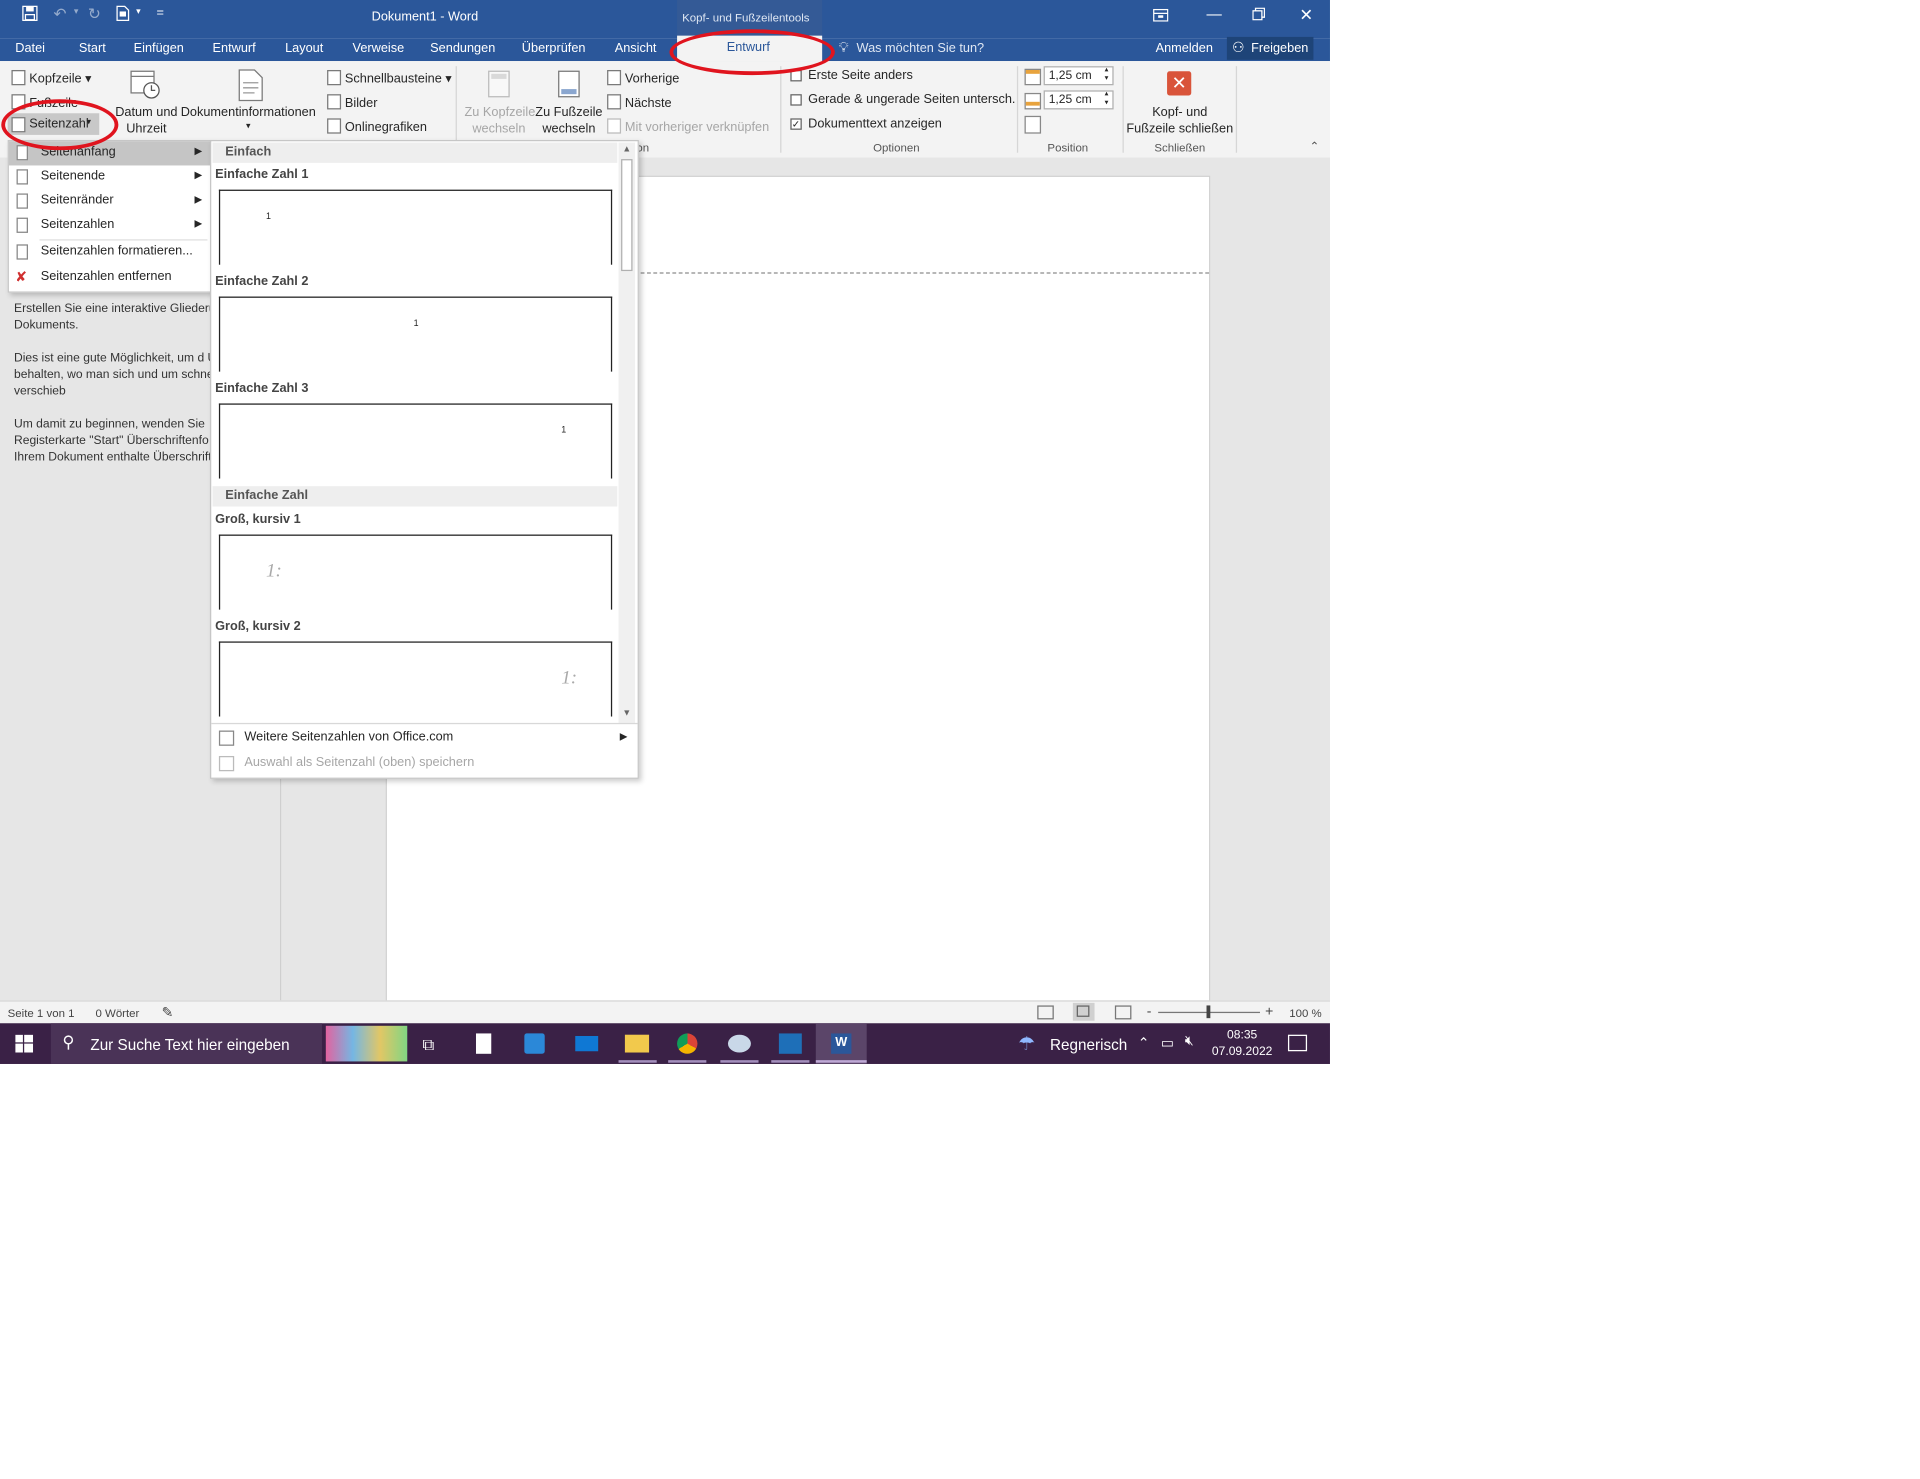 The height and width of the screenshot is (1479, 1920). I want to click on goto-footer-icon, so click(568, 86).